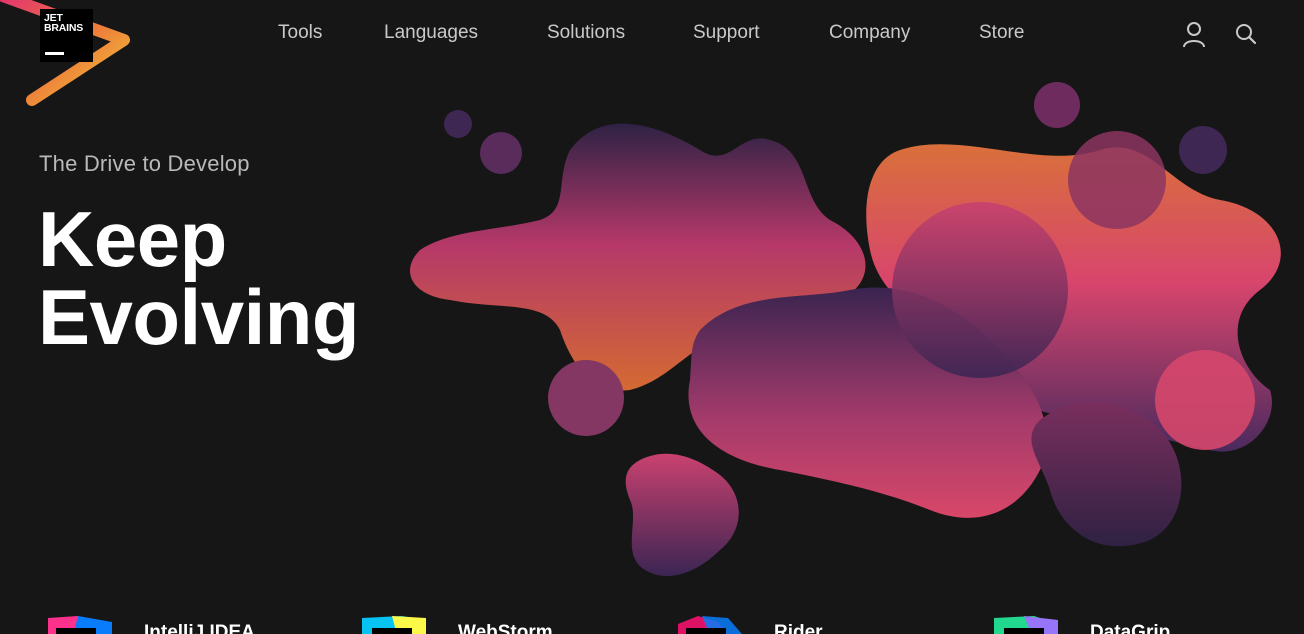  What do you see at coordinates (1130, 628) in the screenshot?
I see `product-name: DataGrip` at bounding box center [1130, 628].